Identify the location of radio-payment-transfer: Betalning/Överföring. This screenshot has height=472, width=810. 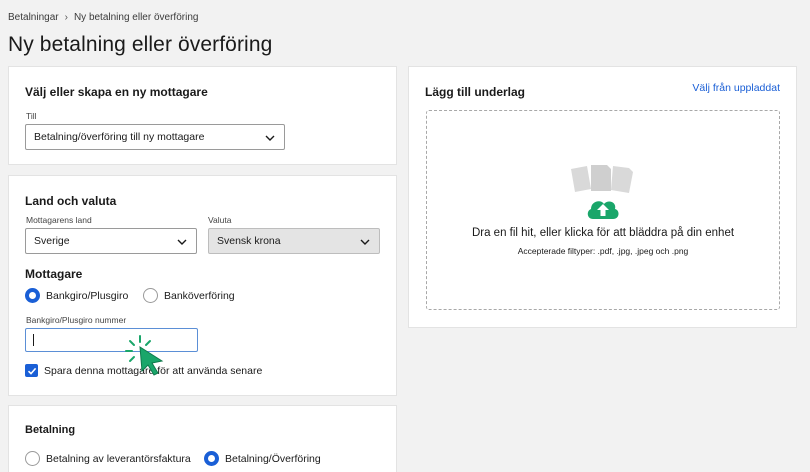
(262, 458).